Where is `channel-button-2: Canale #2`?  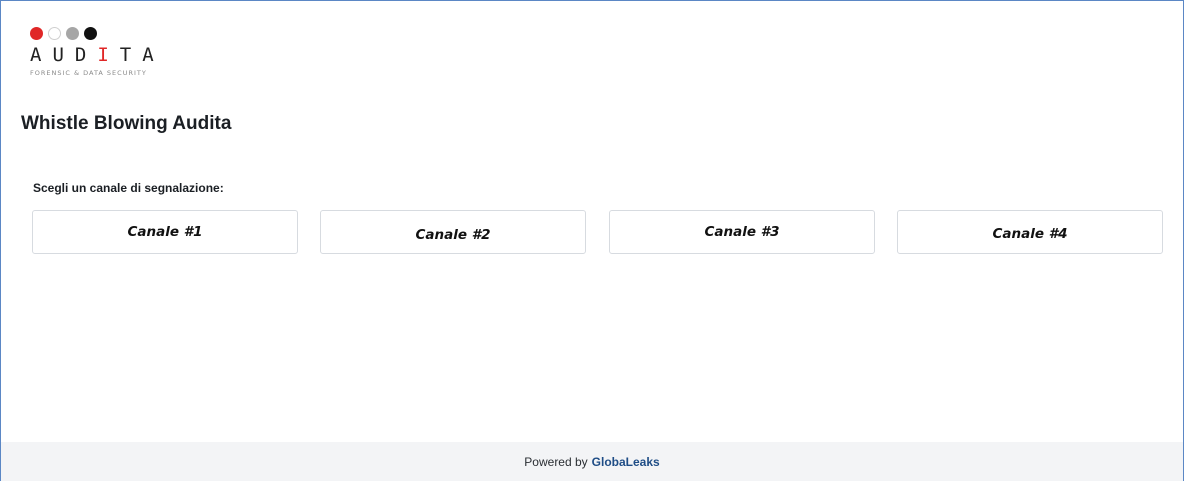
channel-button-2: Canale #2 is located at coordinates (453, 232).